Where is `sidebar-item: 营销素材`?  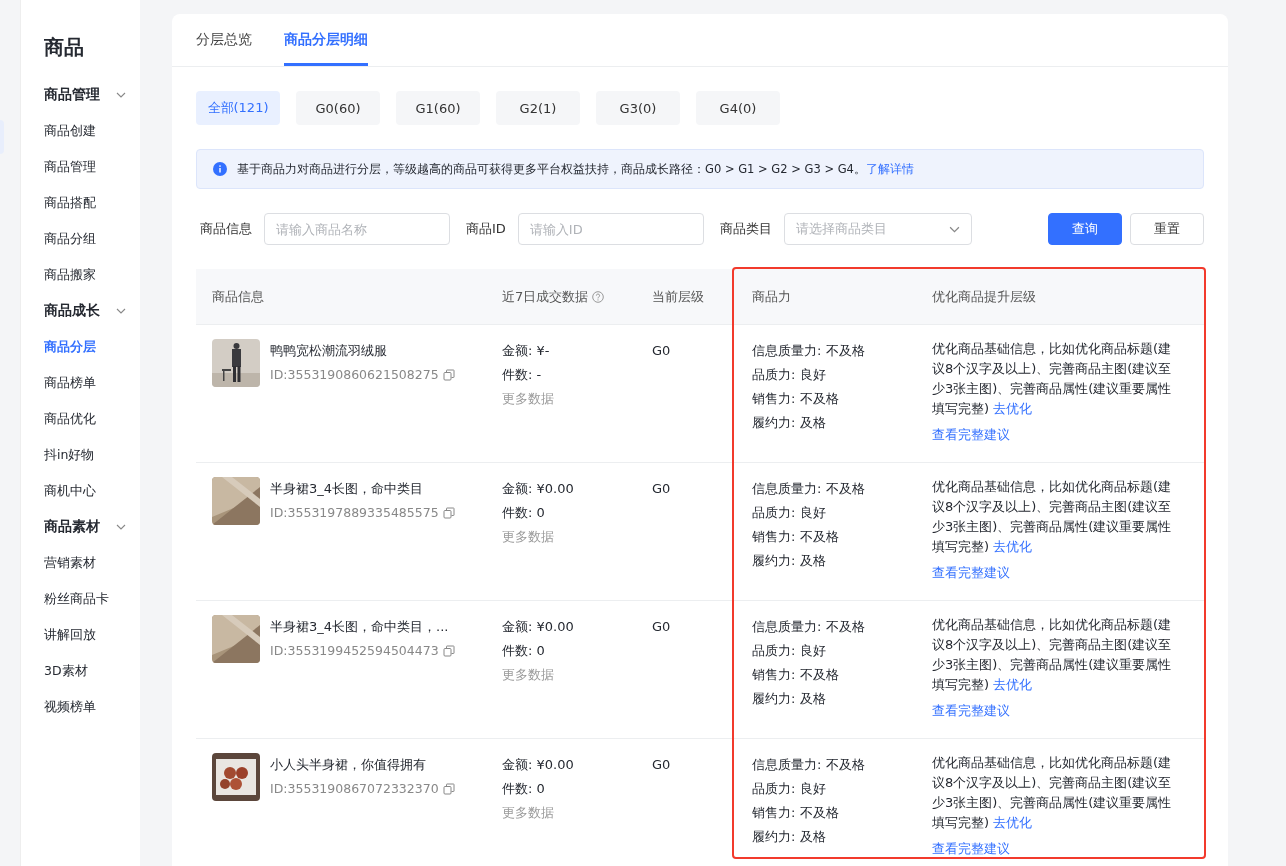
sidebar-item: 营销素材 is located at coordinates (92, 569).